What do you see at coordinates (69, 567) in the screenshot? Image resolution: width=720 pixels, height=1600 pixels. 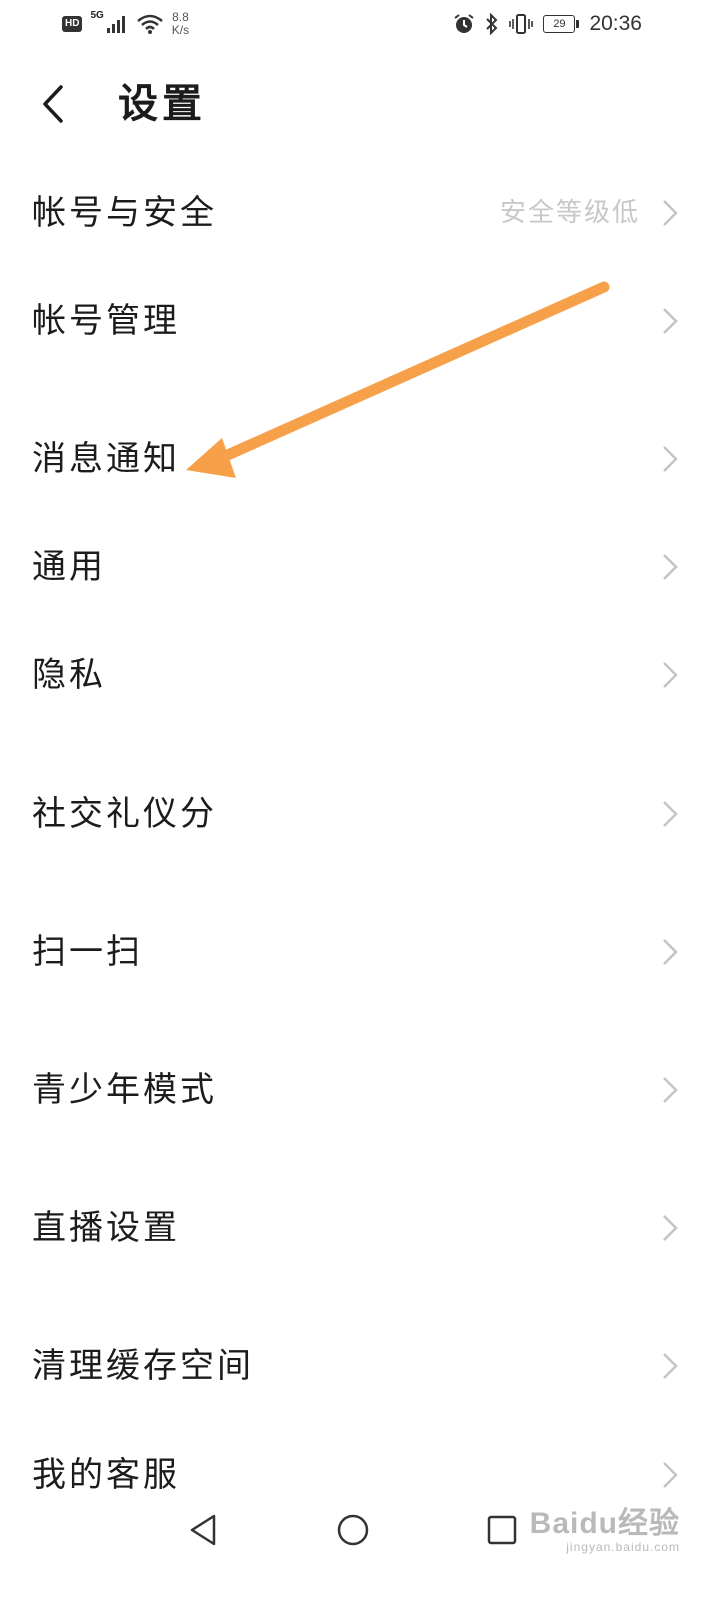 I see `settings-item-label: 通用` at bounding box center [69, 567].